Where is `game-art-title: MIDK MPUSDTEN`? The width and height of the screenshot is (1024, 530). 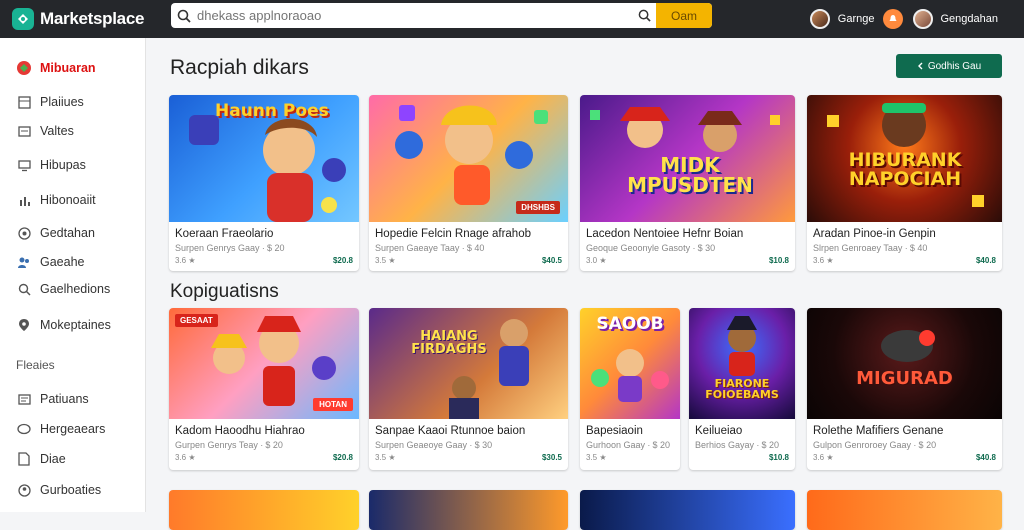
game-art-title: MIDK MPUSDTEN is located at coordinates (690, 175).